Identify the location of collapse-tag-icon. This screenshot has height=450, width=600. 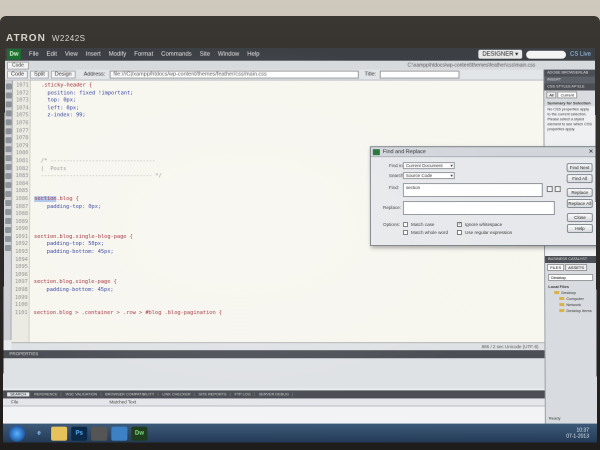
(8, 95).